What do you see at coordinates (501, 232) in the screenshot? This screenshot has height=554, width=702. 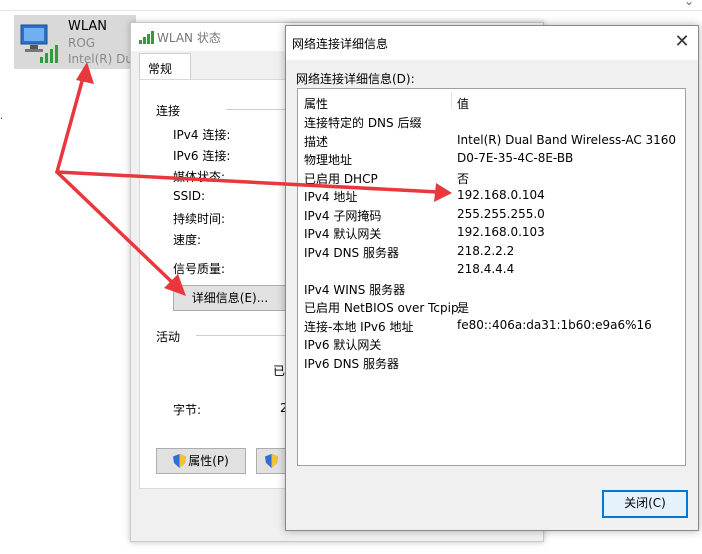 I see `row-value: 192.168.0.103` at bounding box center [501, 232].